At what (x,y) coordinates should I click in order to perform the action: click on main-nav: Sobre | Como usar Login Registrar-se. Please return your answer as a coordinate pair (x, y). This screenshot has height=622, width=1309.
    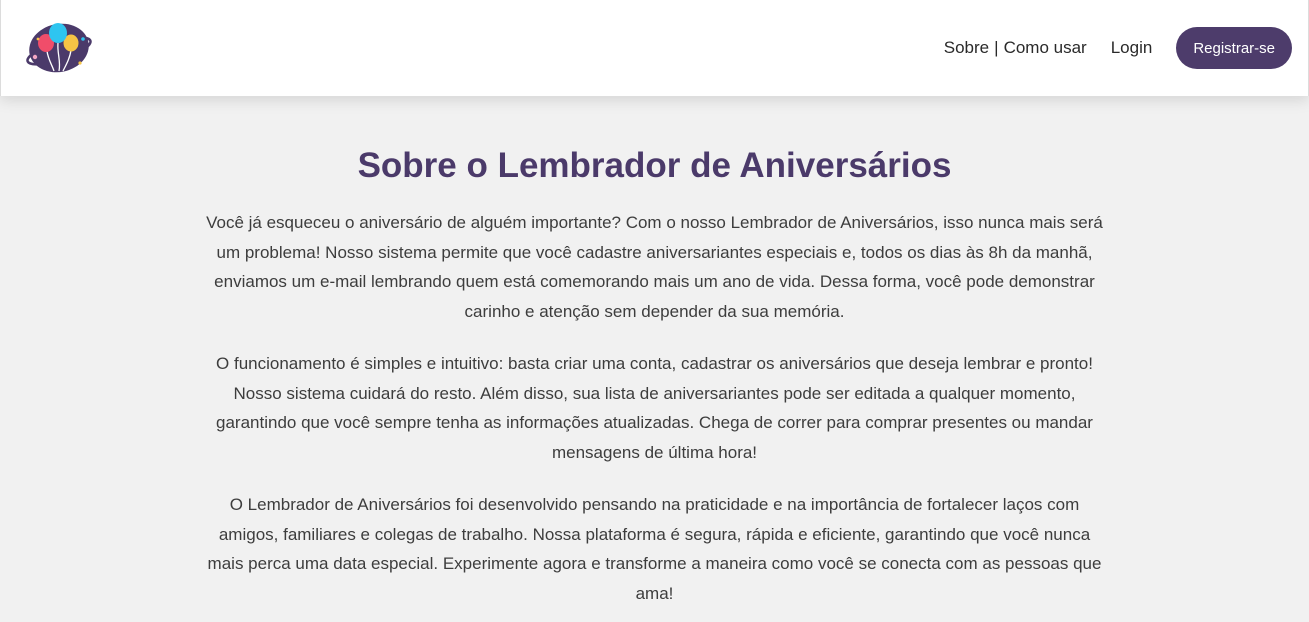
    Looking at the image, I should click on (1118, 48).